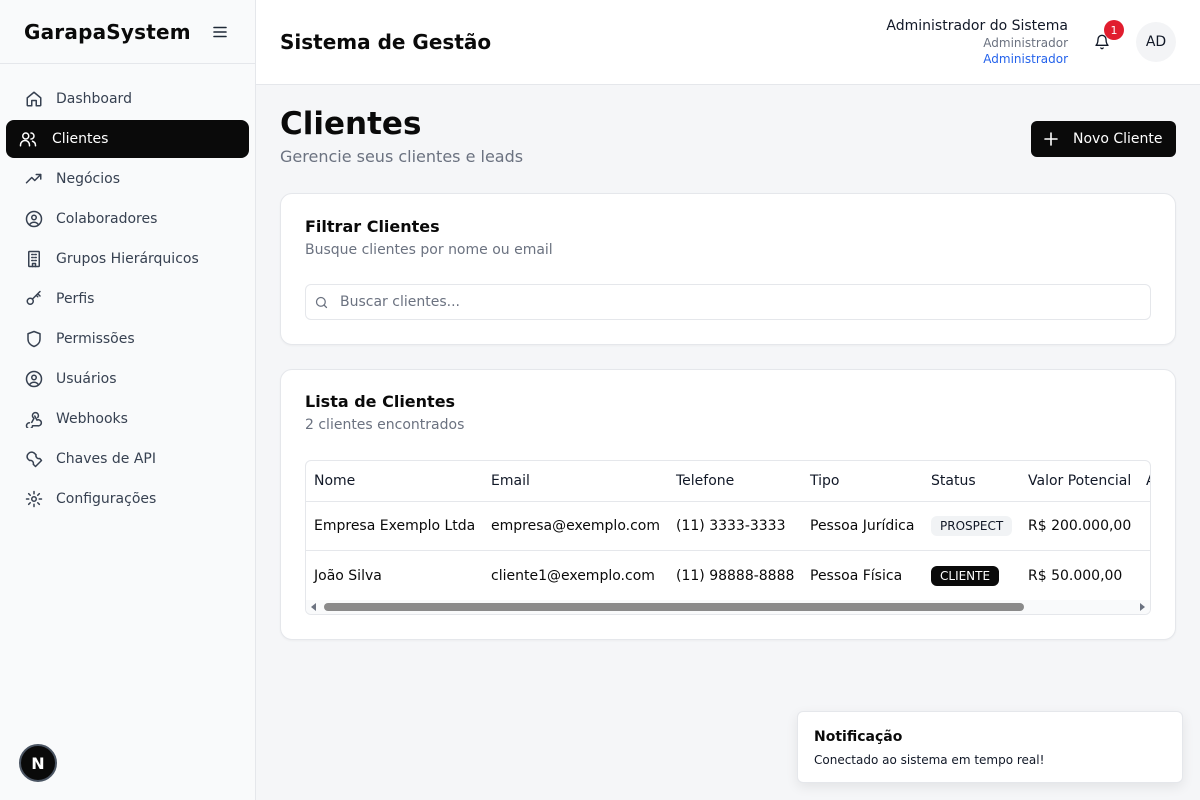 The image size is (1200, 800). Describe the element at coordinates (88, 179) in the screenshot. I see `sidebar-item-label: Negócios` at that location.